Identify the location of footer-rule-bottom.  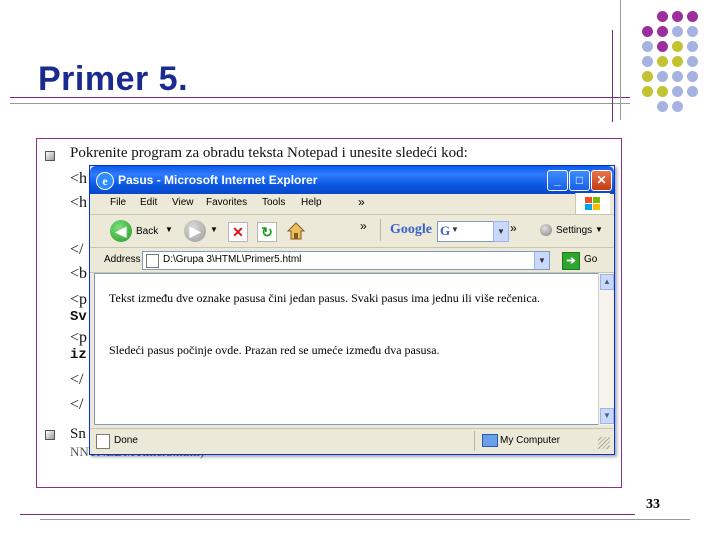
(365, 519).